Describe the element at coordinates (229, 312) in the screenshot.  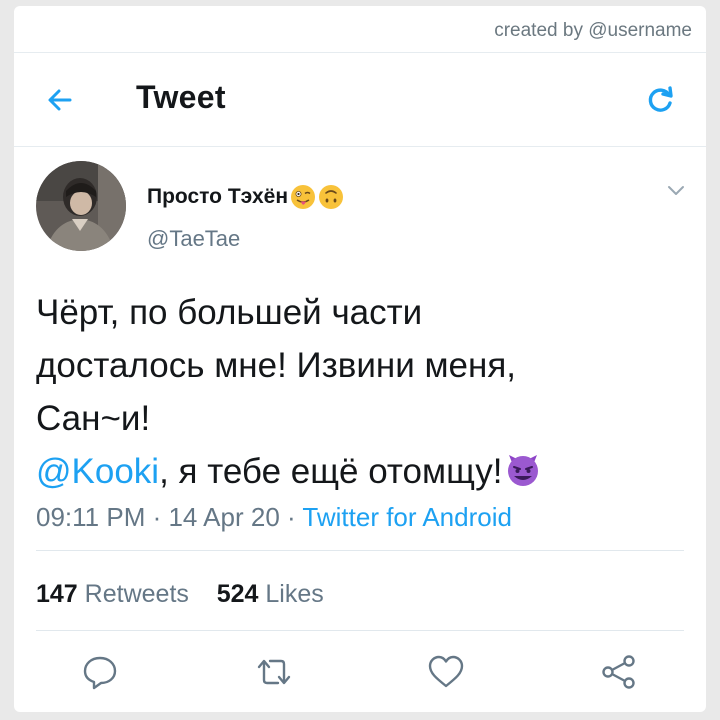
I see `tweet-text-line: Чёрт, по большей части` at that location.